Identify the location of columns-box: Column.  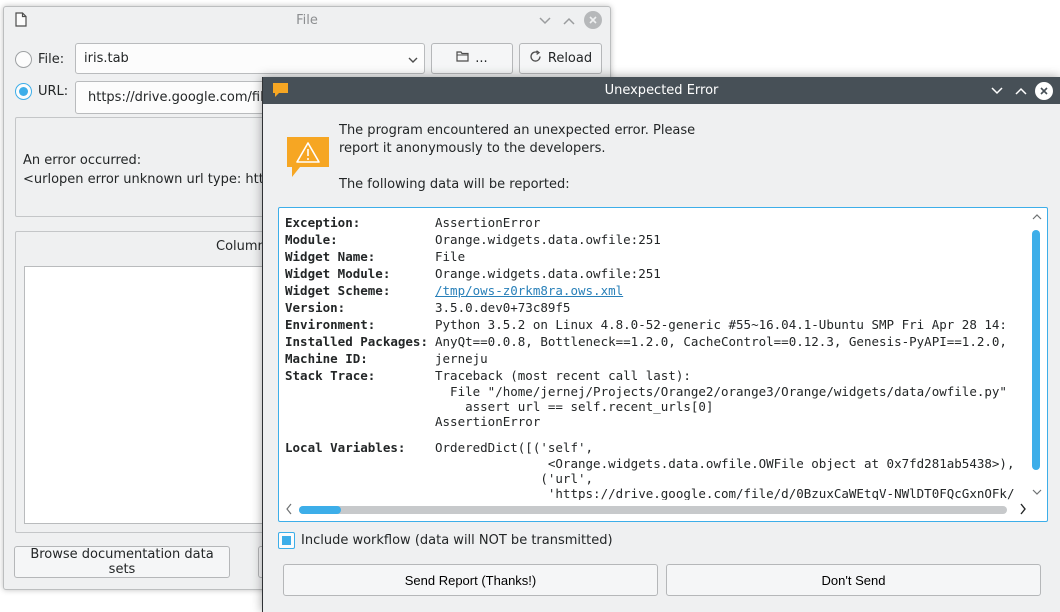
(145, 382).